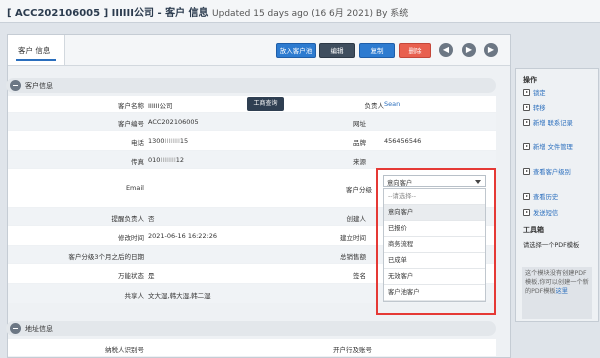 Image resolution: width=600 pixels, height=358 pixels. Describe the element at coordinates (446, 50) in the screenshot. I see `prev-record-icon: ◀` at that location.